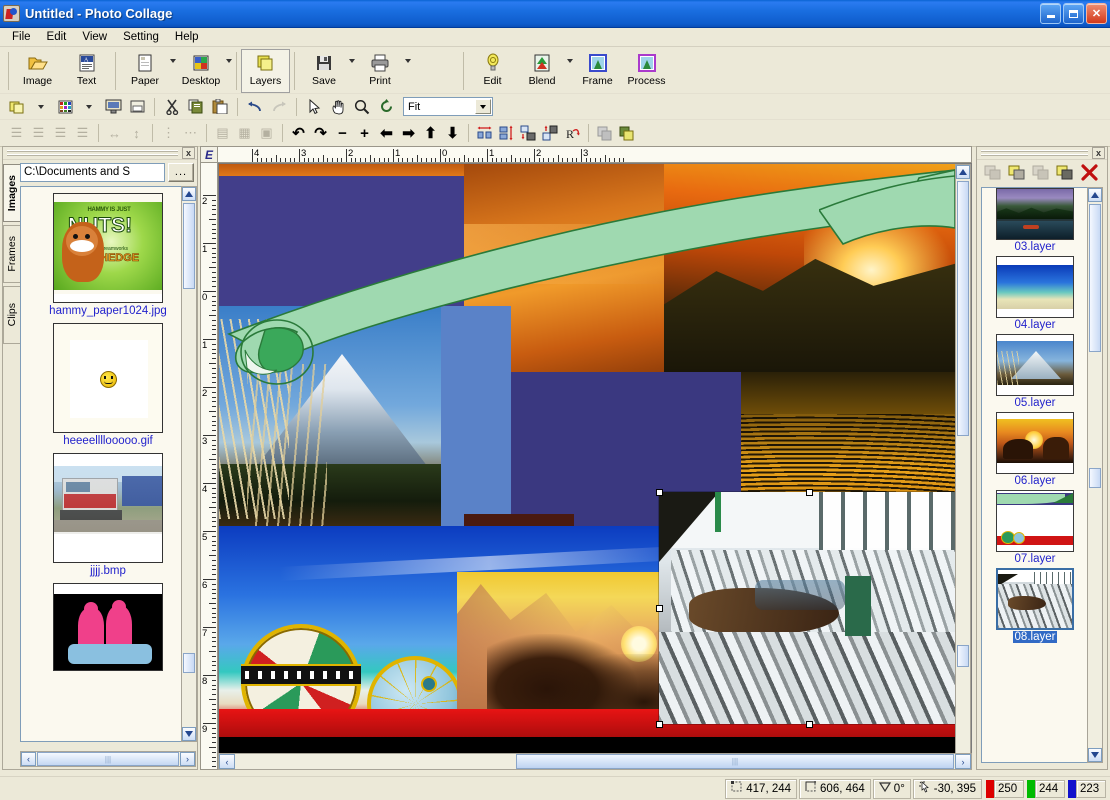 The width and height of the screenshot is (1110, 800). I want to click on list-item, so click(108, 628).